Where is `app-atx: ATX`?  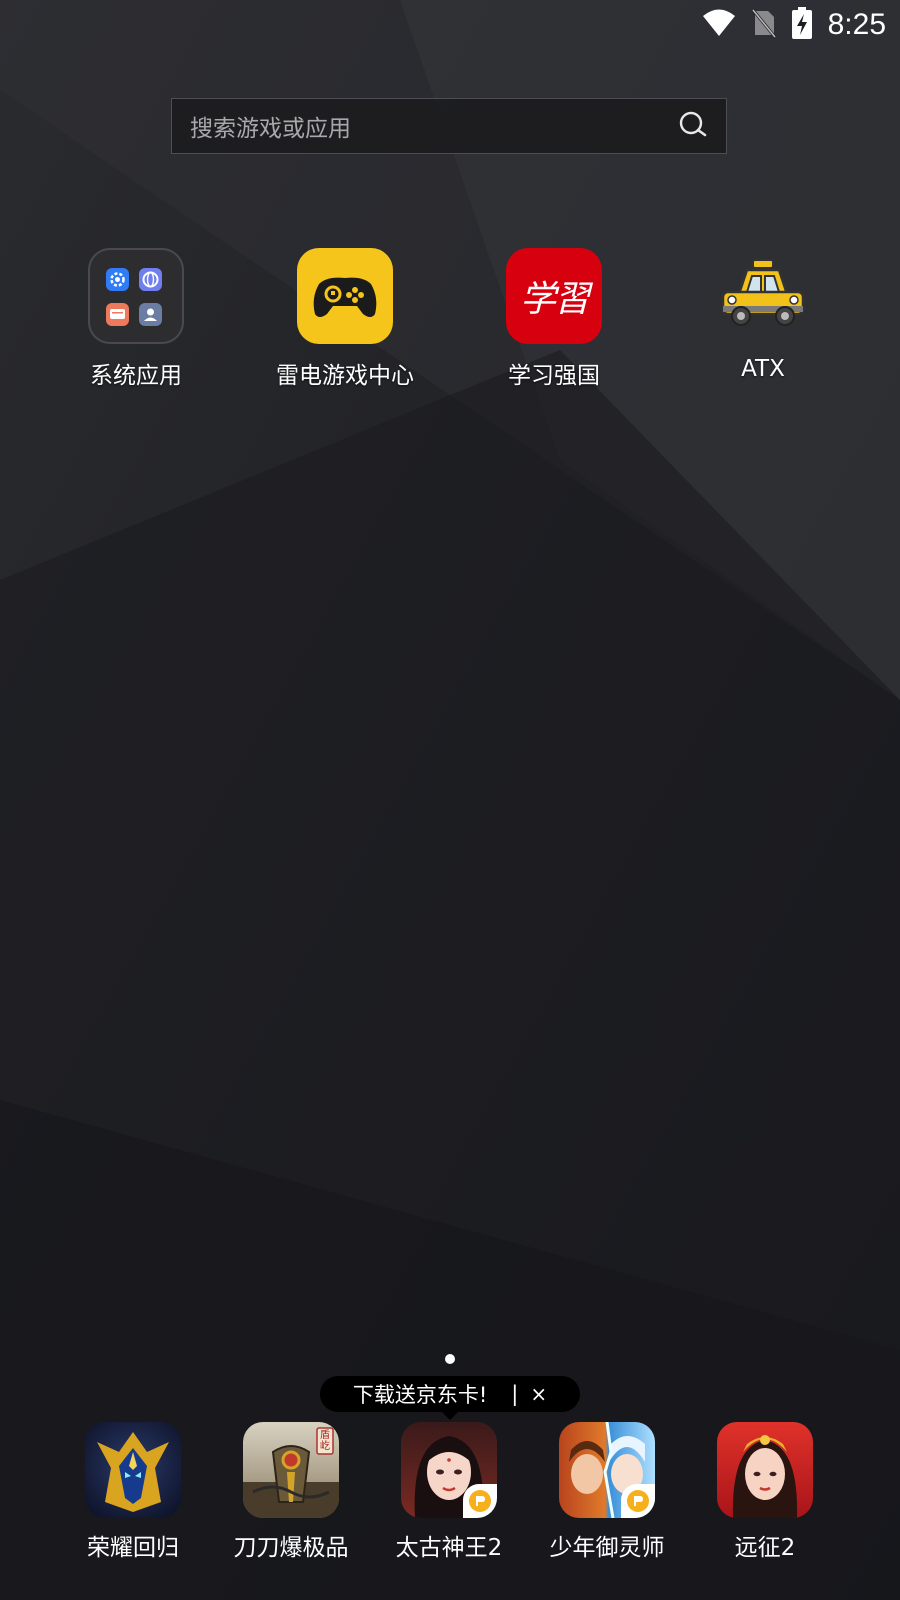
app-atx: ATX is located at coordinates (763, 315).